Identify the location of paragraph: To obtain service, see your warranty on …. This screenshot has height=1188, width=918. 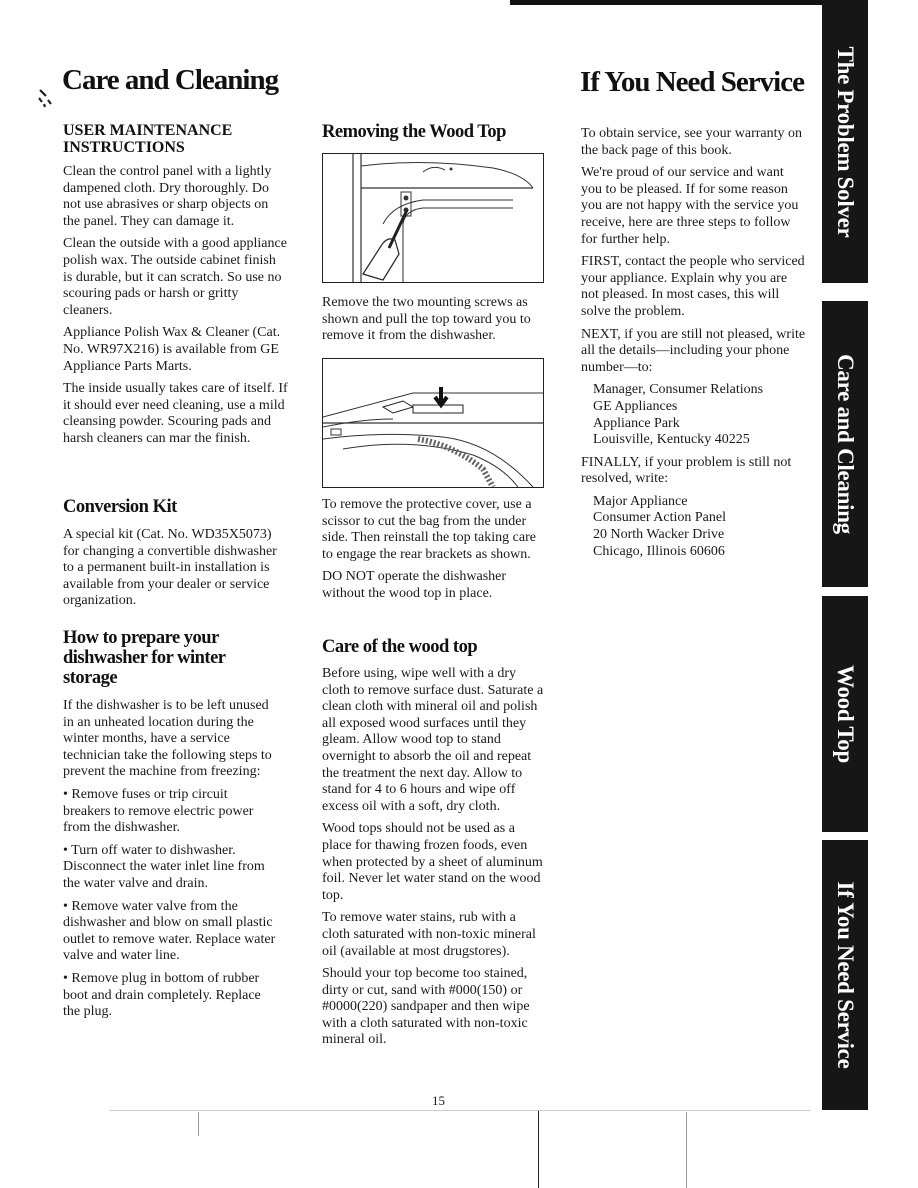
(691, 142).